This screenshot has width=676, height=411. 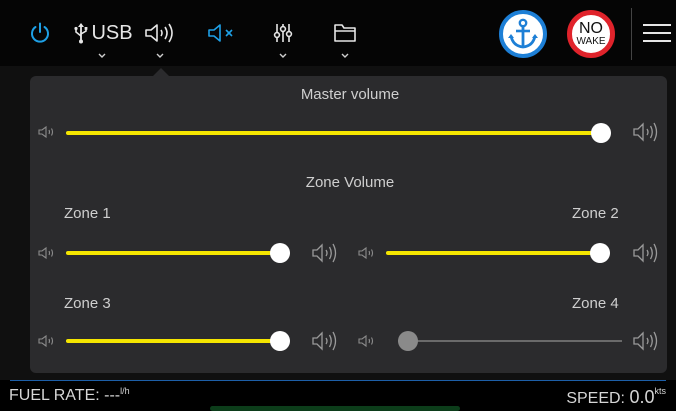 I want to click on mute-button, so click(x=223, y=33).